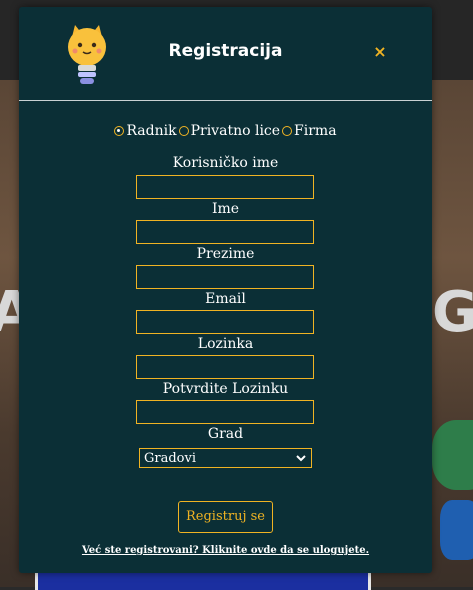 The image size is (473, 590). I want to click on radio-checked-icon, so click(119, 131).